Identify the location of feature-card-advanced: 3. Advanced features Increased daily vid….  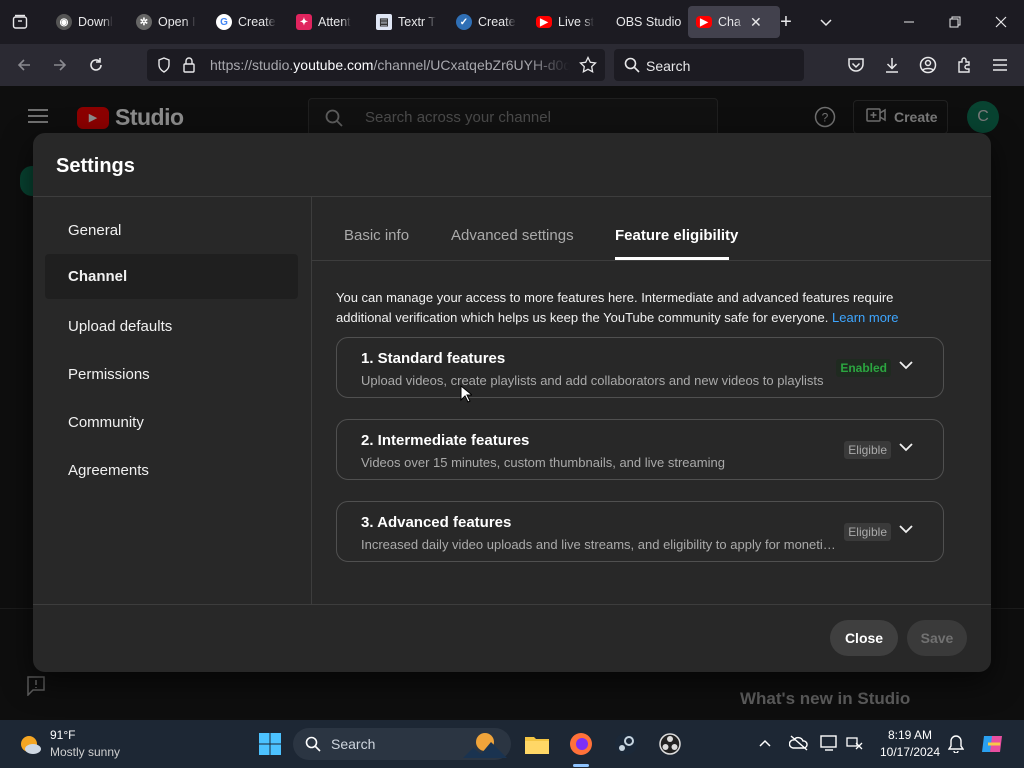
(640, 531).